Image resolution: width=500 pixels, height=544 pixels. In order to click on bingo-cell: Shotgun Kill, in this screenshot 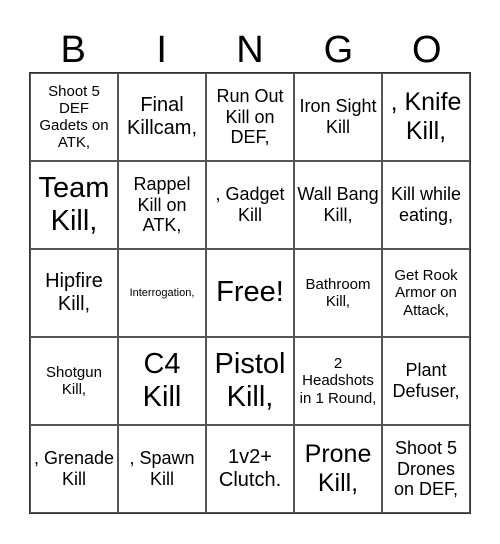, I will do `click(74, 381)`.